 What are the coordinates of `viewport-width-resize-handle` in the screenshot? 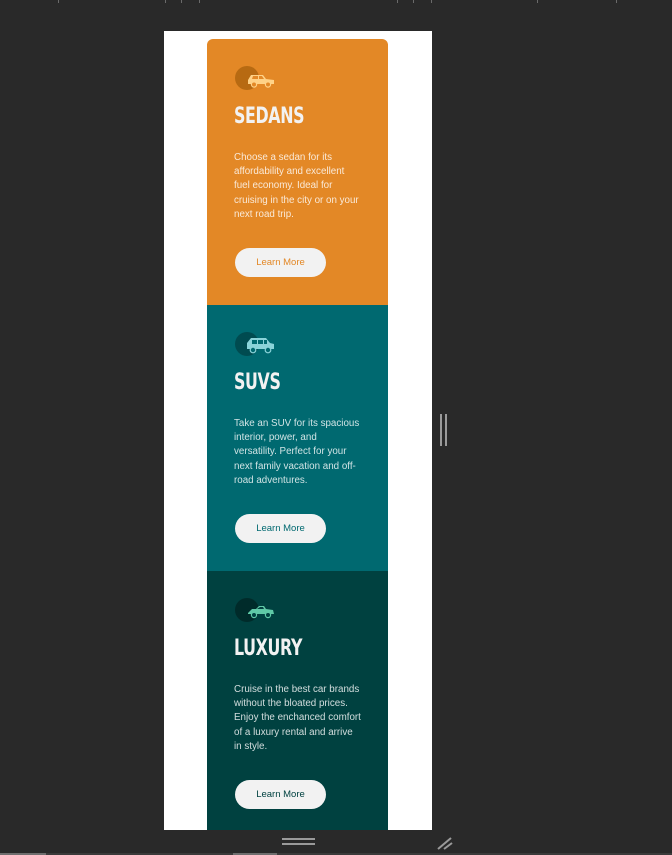 It's located at (444, 430).